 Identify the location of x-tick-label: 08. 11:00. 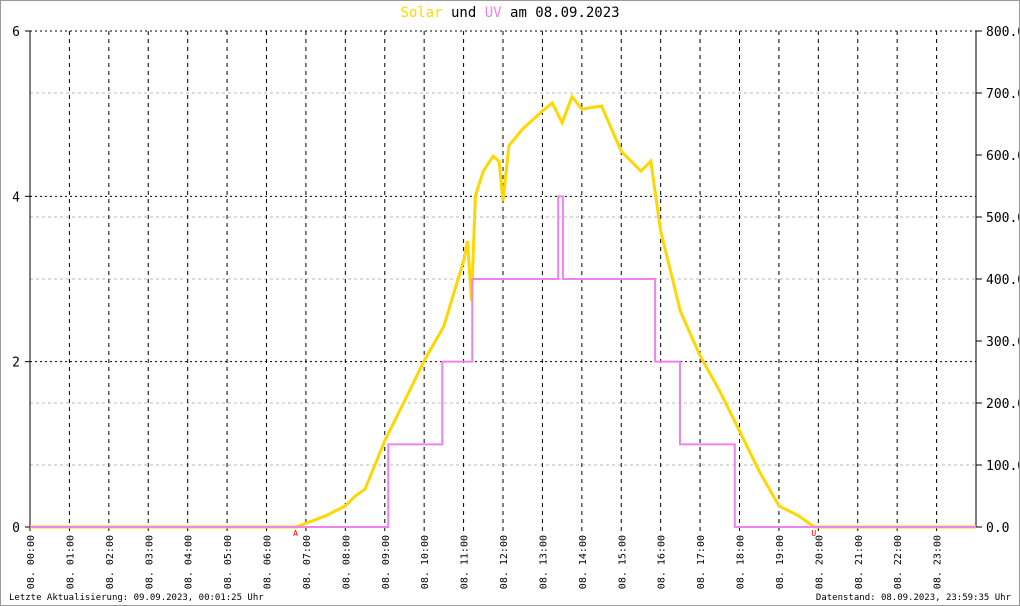
(465, 562).